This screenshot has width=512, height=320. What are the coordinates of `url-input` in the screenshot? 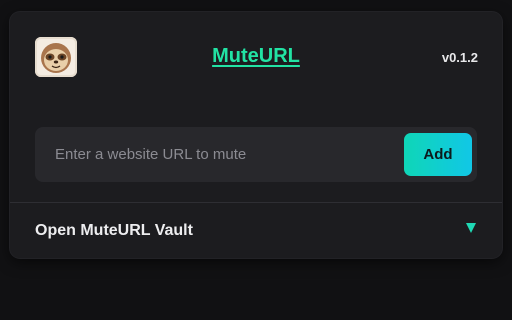 It's located at (215, 154).